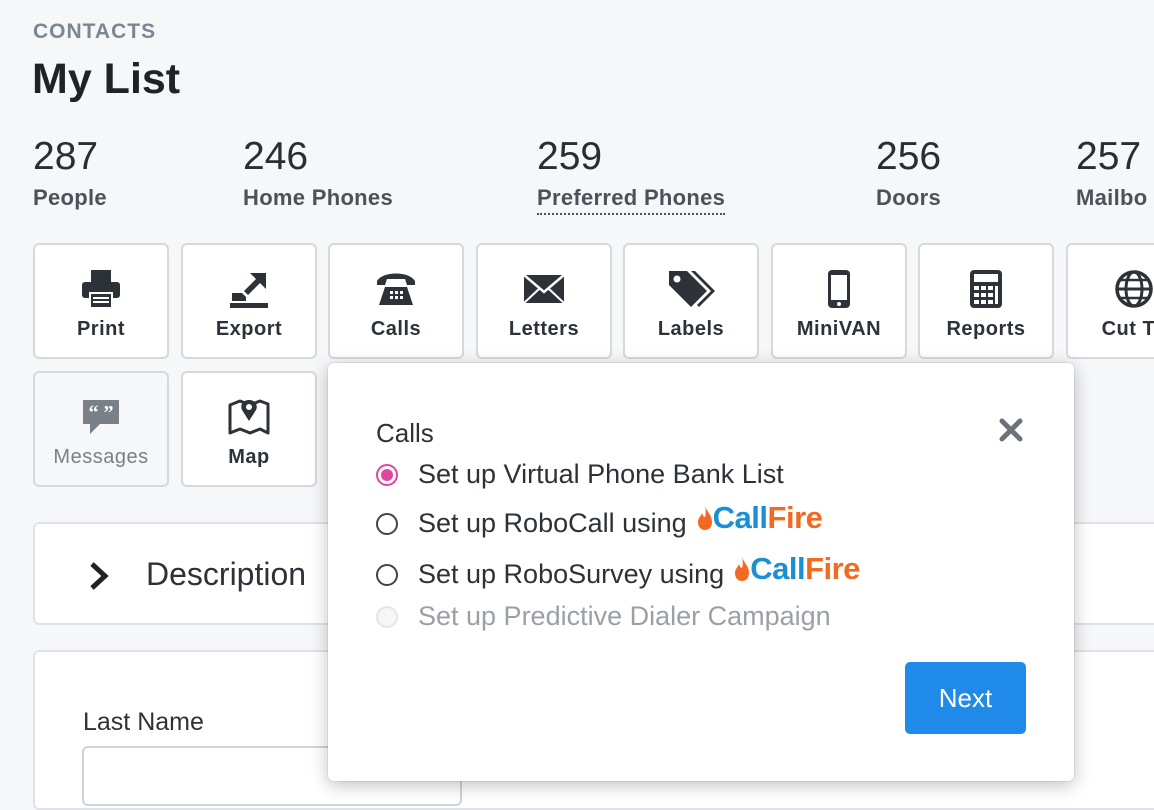 The width and height of the screenshot is (1154, 810). I want to click on stat-value: 287, so click(66, 156).